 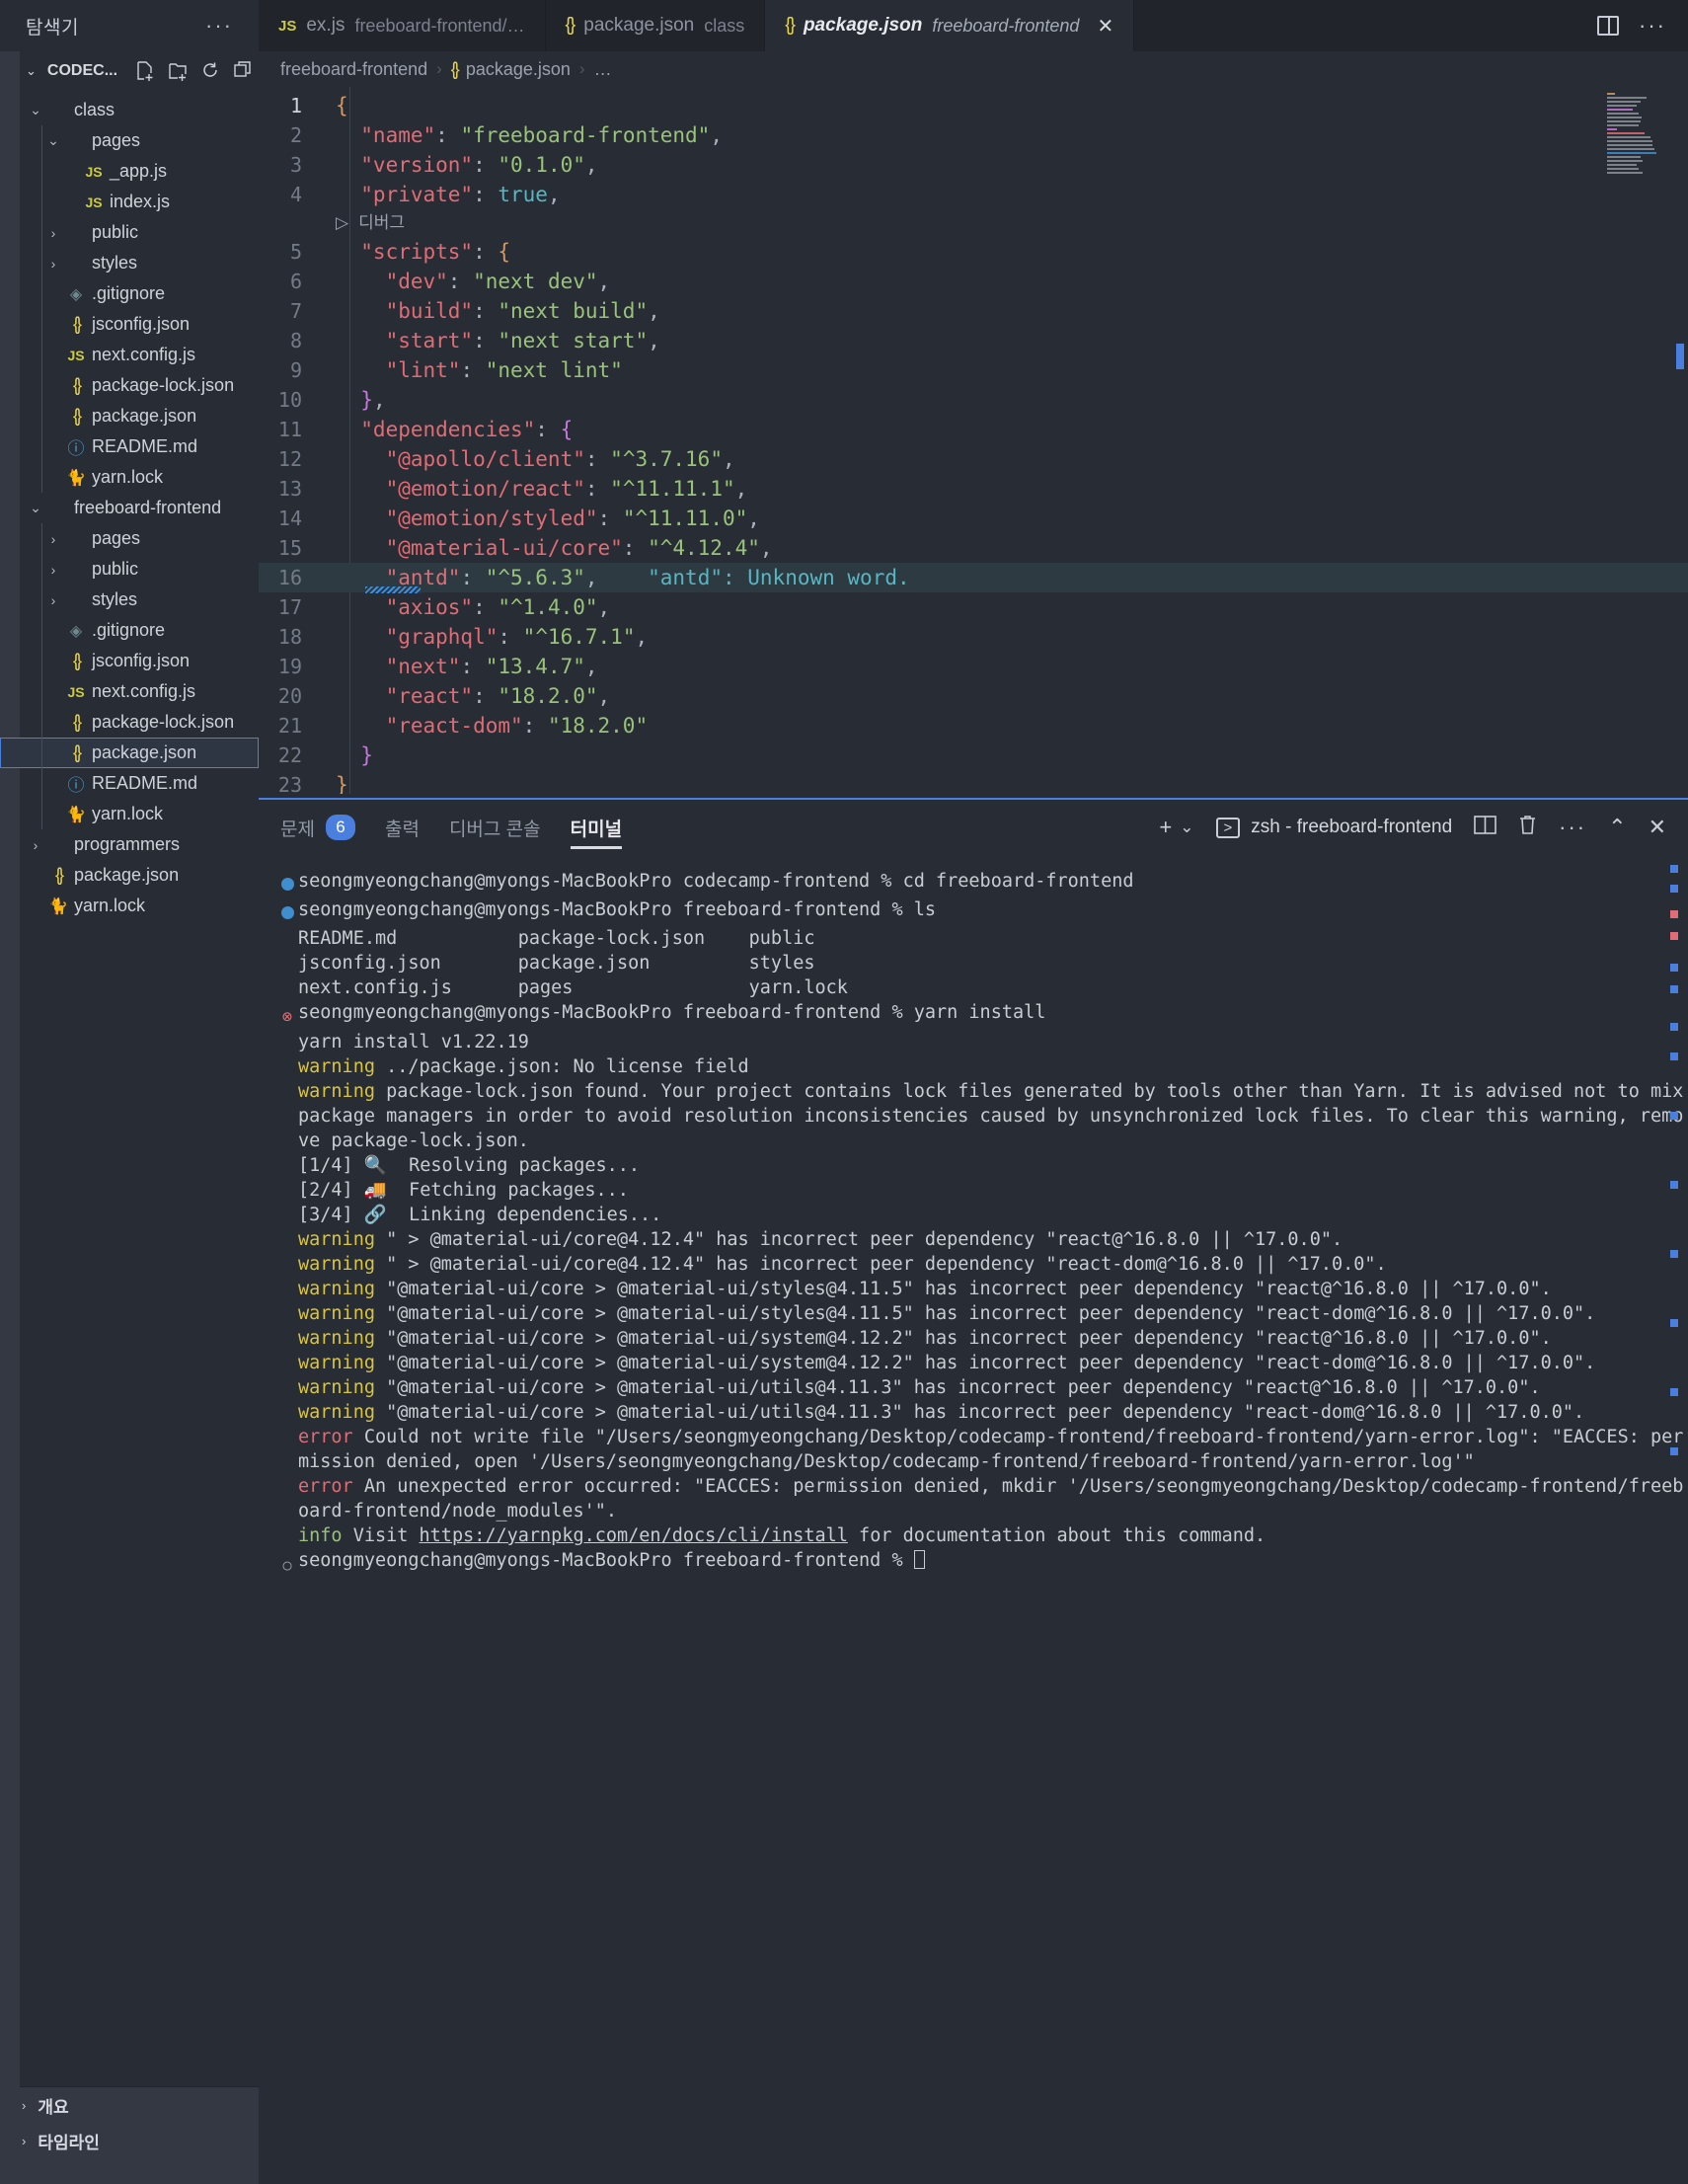 I want to click on editor-tab-package-json-2: {} package.json freeboard-frontend ✕, so click(x=950, y=25).